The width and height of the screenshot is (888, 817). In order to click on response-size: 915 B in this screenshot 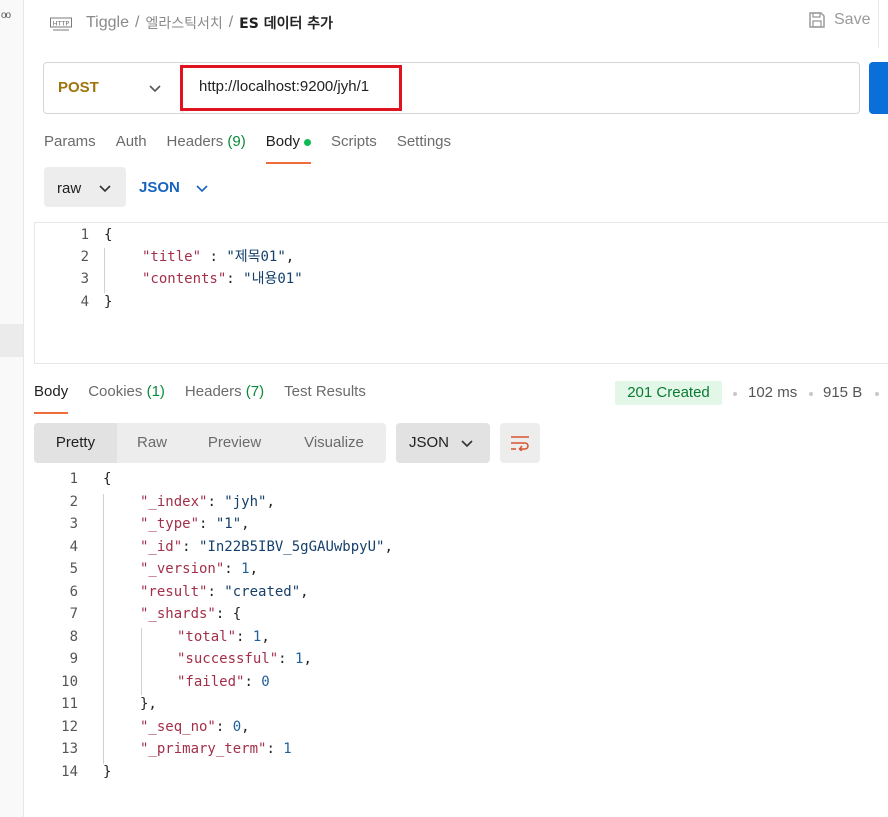, I will do `click(842, 392)`.